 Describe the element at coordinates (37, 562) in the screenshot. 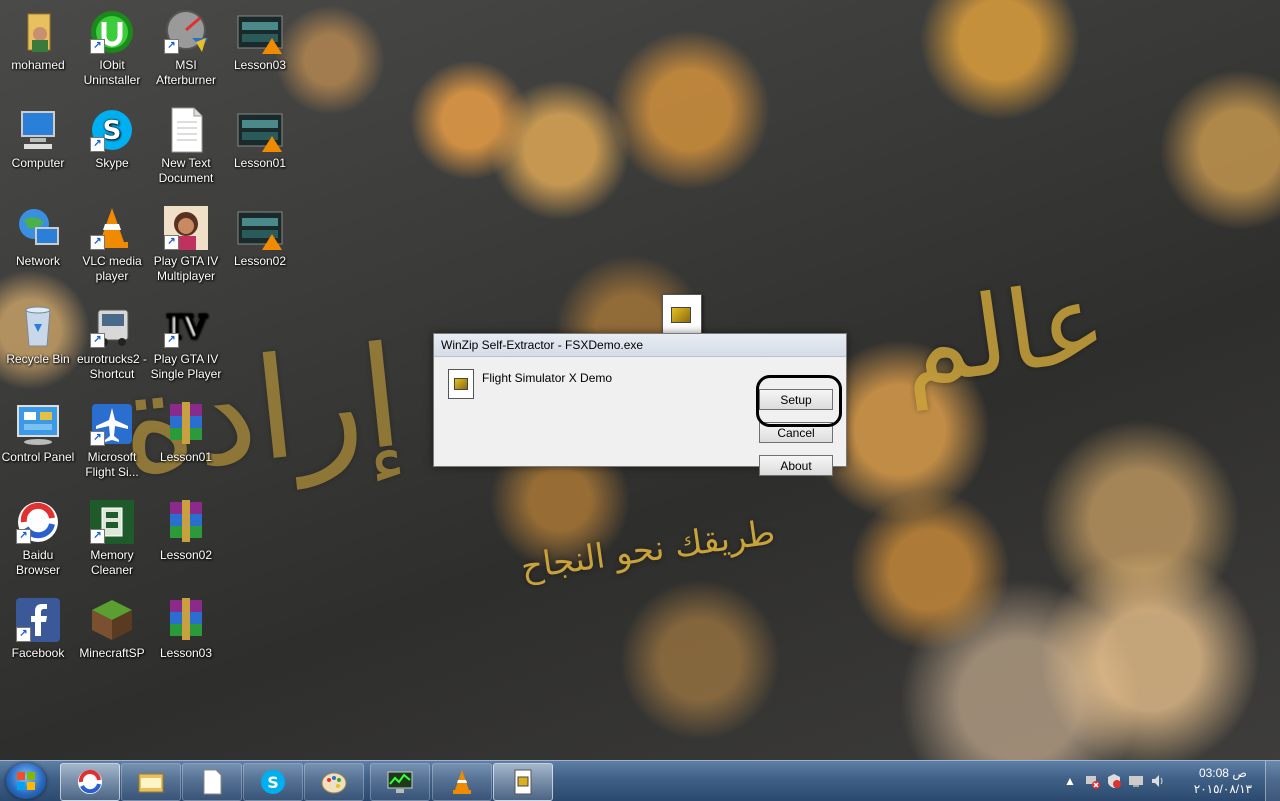

I see `desktop-icon-label: Baidu Browser` at that location.